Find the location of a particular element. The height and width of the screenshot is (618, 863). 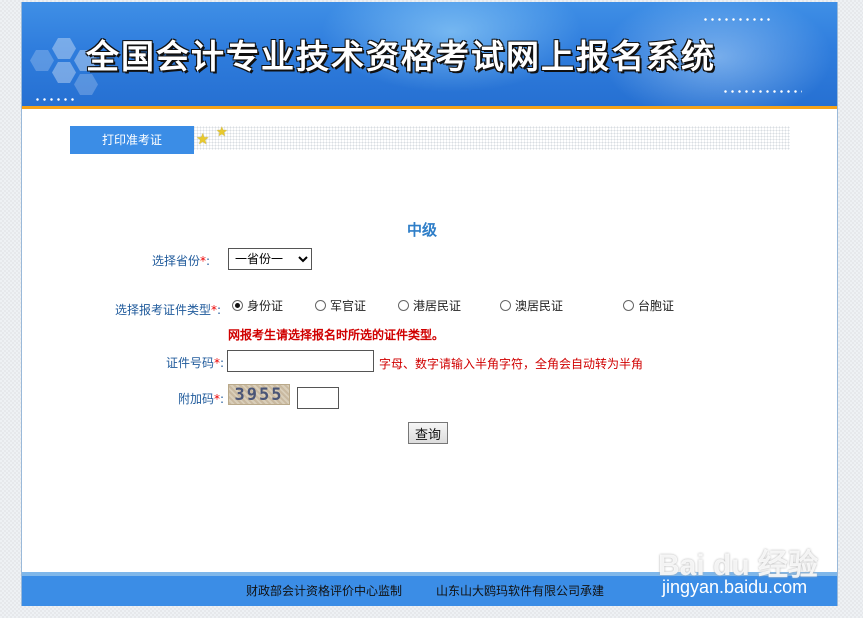

query-button: 查询 is located at coordinates (428, 433).